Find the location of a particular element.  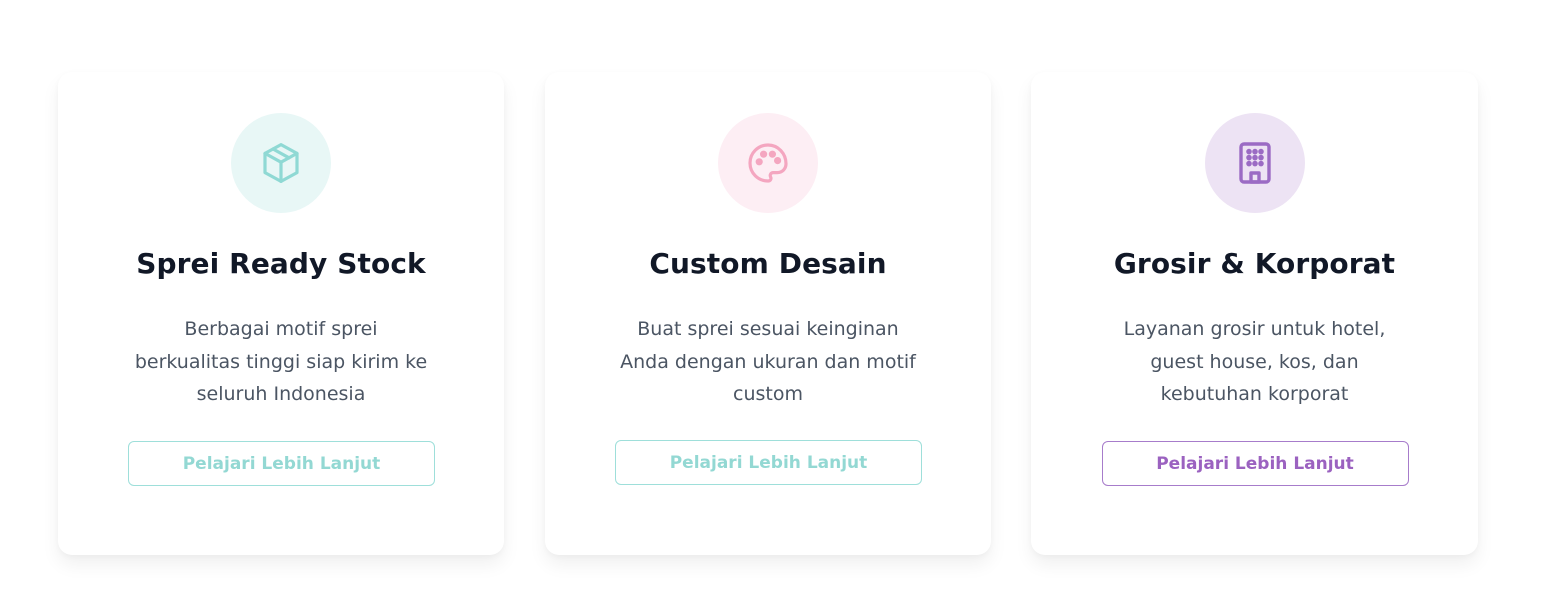

card-title: Sprei Ready Stock is located at coordinates (281, 263).